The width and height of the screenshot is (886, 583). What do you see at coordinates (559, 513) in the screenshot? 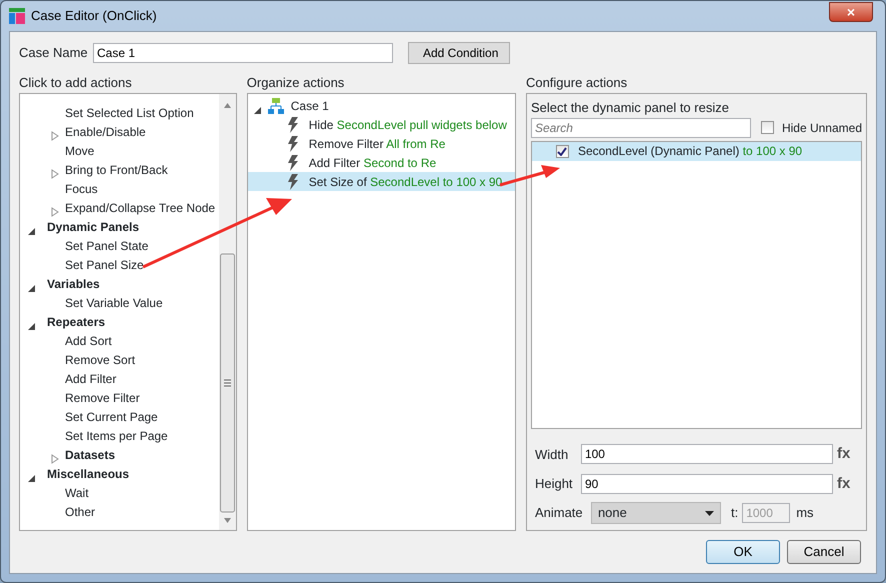
I see `field-label: Animate` at bounding box center [559, 513].